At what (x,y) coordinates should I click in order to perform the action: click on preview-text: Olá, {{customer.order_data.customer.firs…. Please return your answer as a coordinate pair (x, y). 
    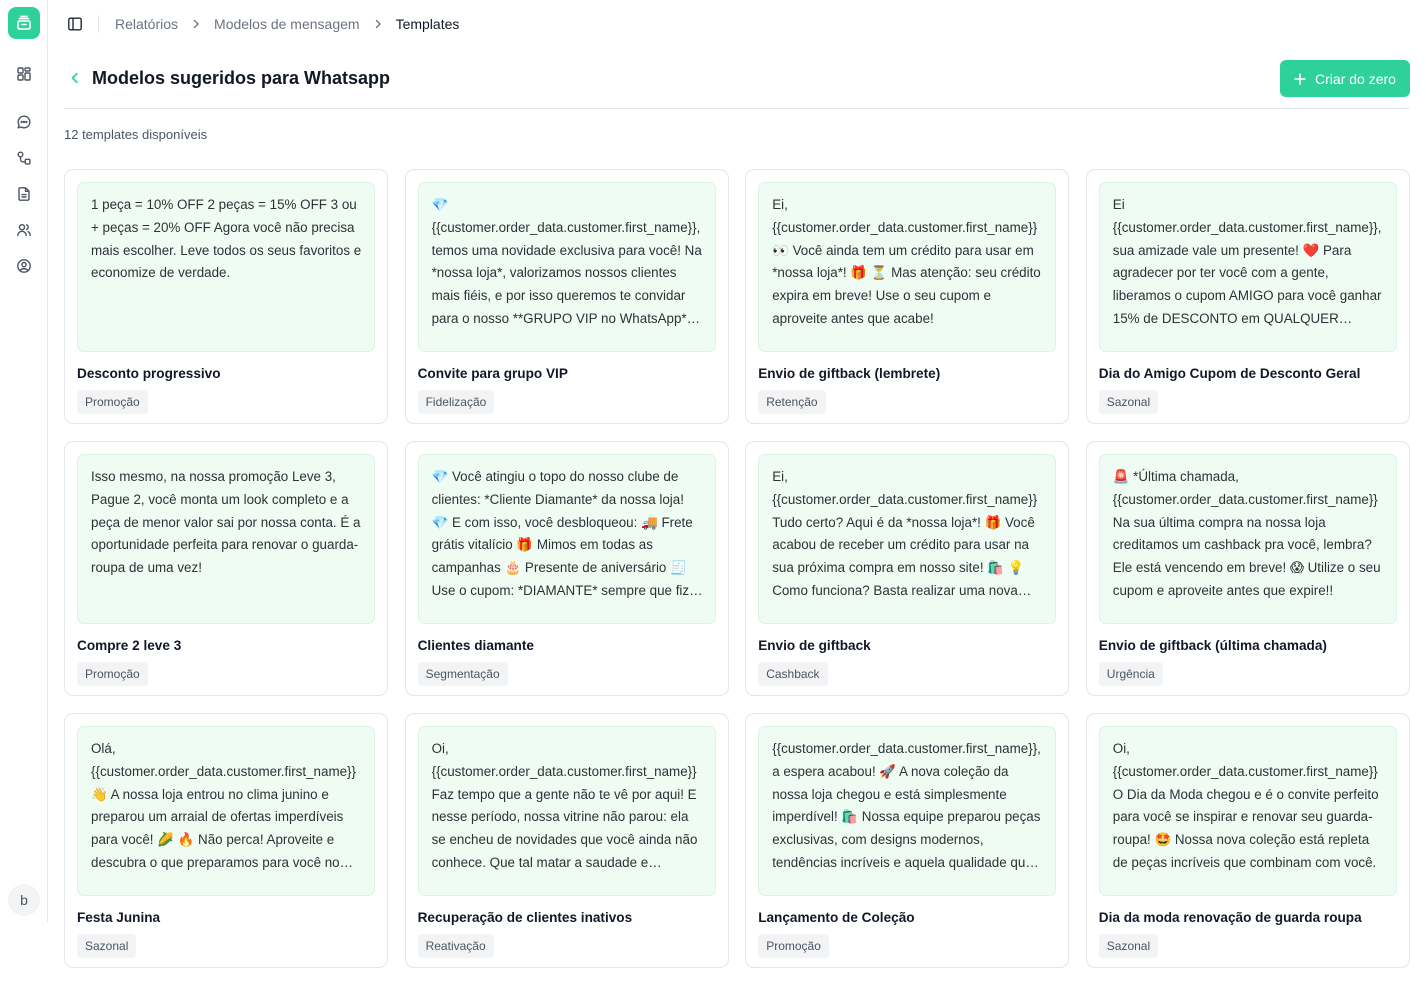
    Looking at the image, I should click on (223, 805).